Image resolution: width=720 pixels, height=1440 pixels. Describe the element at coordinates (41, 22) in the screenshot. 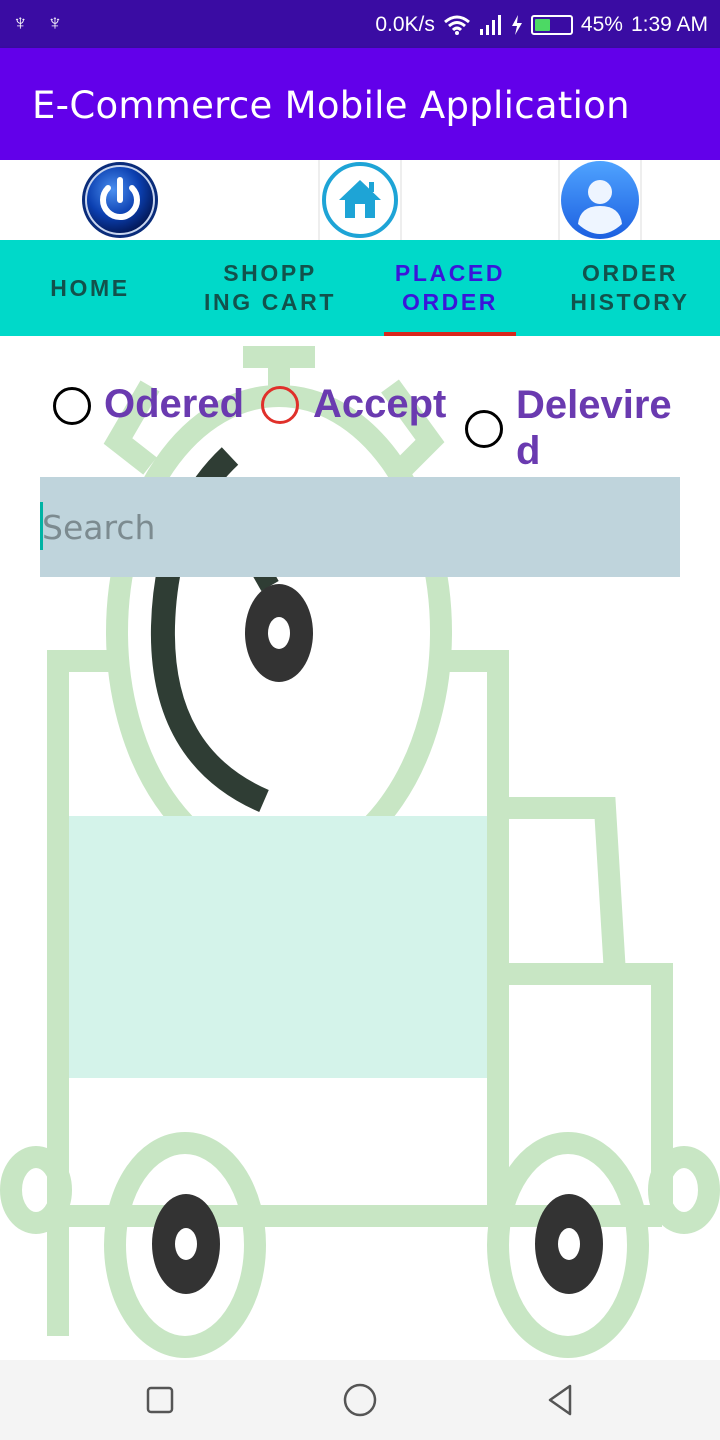

I see `usb-icon: ♆ ♆` at that location.